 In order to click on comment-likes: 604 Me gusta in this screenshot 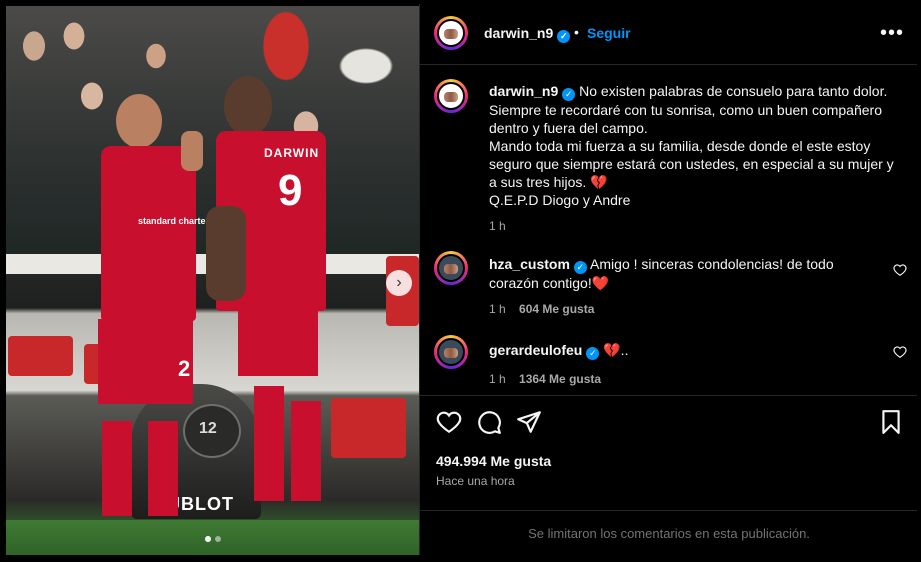, I will do `click(556, 309)`.